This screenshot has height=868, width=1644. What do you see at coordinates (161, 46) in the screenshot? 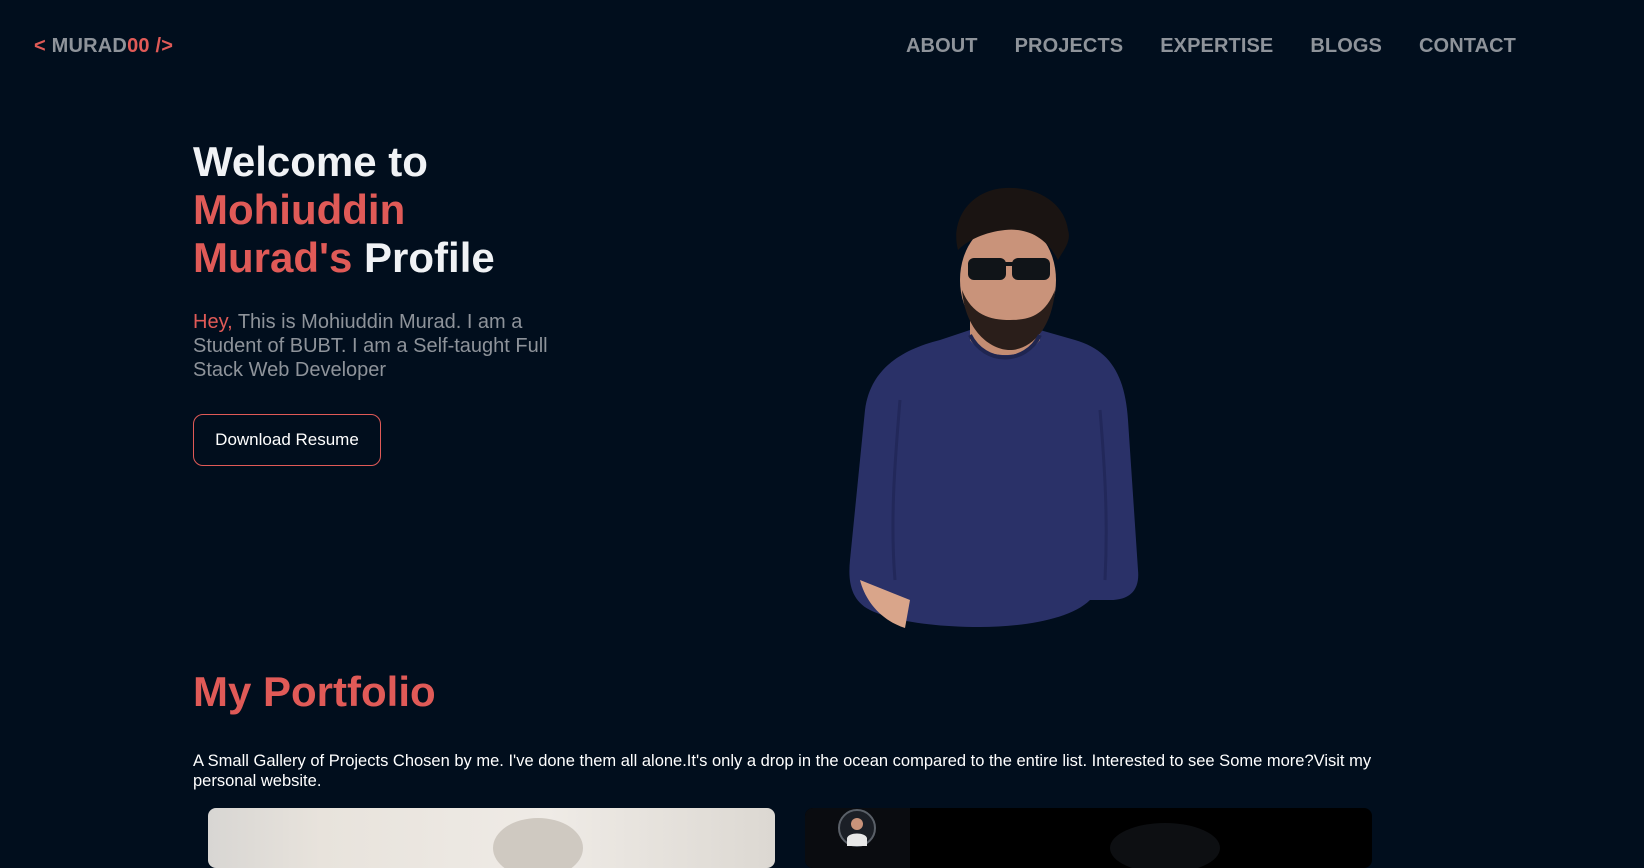
I see `logo-bracket-close: />` at bounding box center [161, 46].